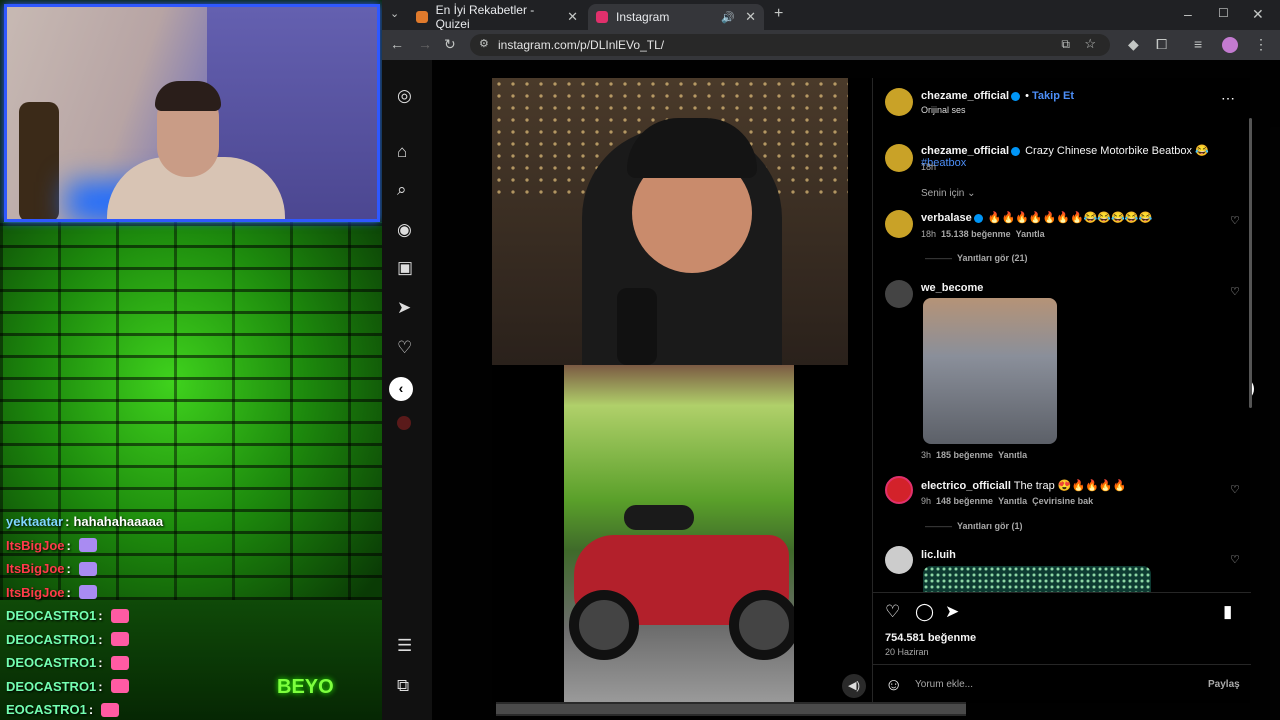 Image resolution: width=1280 pixels, height=720 pixels. What do you see at coordinates (404, 230) in the screenshot?
I see `explore-icon: ◉` at bounding box center [404, 230].